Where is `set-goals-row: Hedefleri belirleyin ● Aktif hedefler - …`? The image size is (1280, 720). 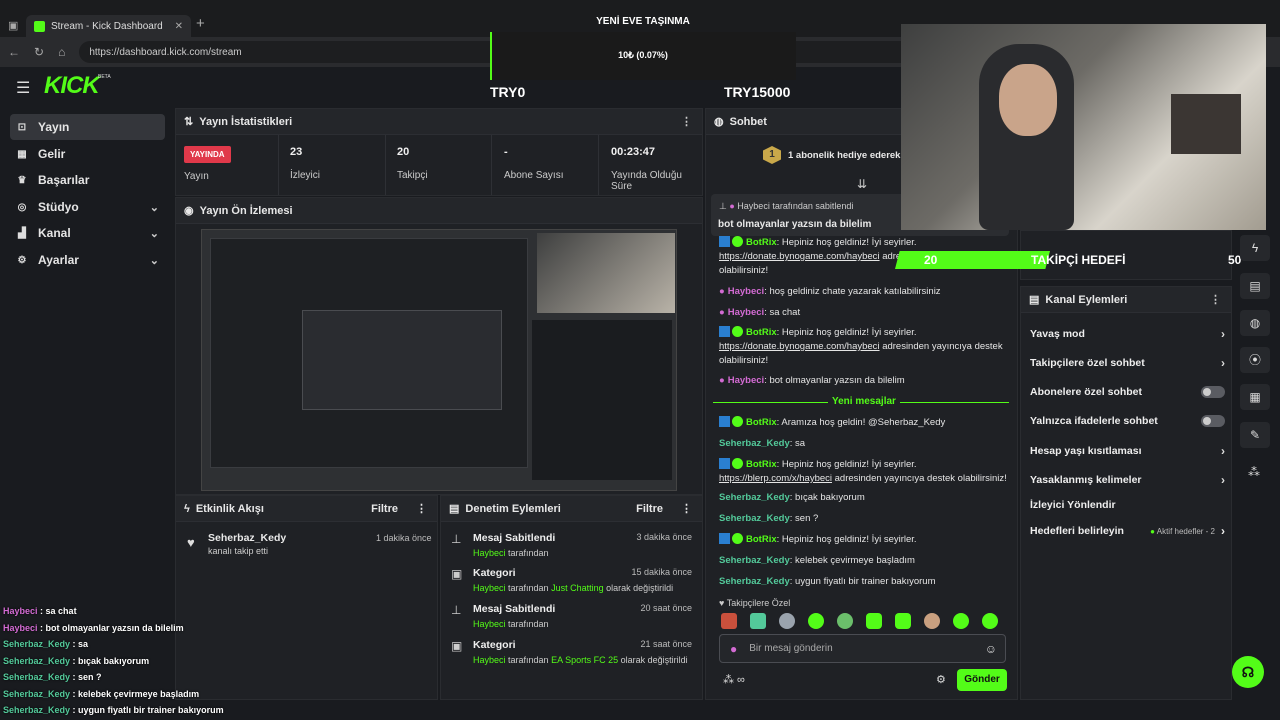
set-goals-row: Hedefleri belirleyin ● Aktif hedefler - … is located at coordinates (1127, 531).